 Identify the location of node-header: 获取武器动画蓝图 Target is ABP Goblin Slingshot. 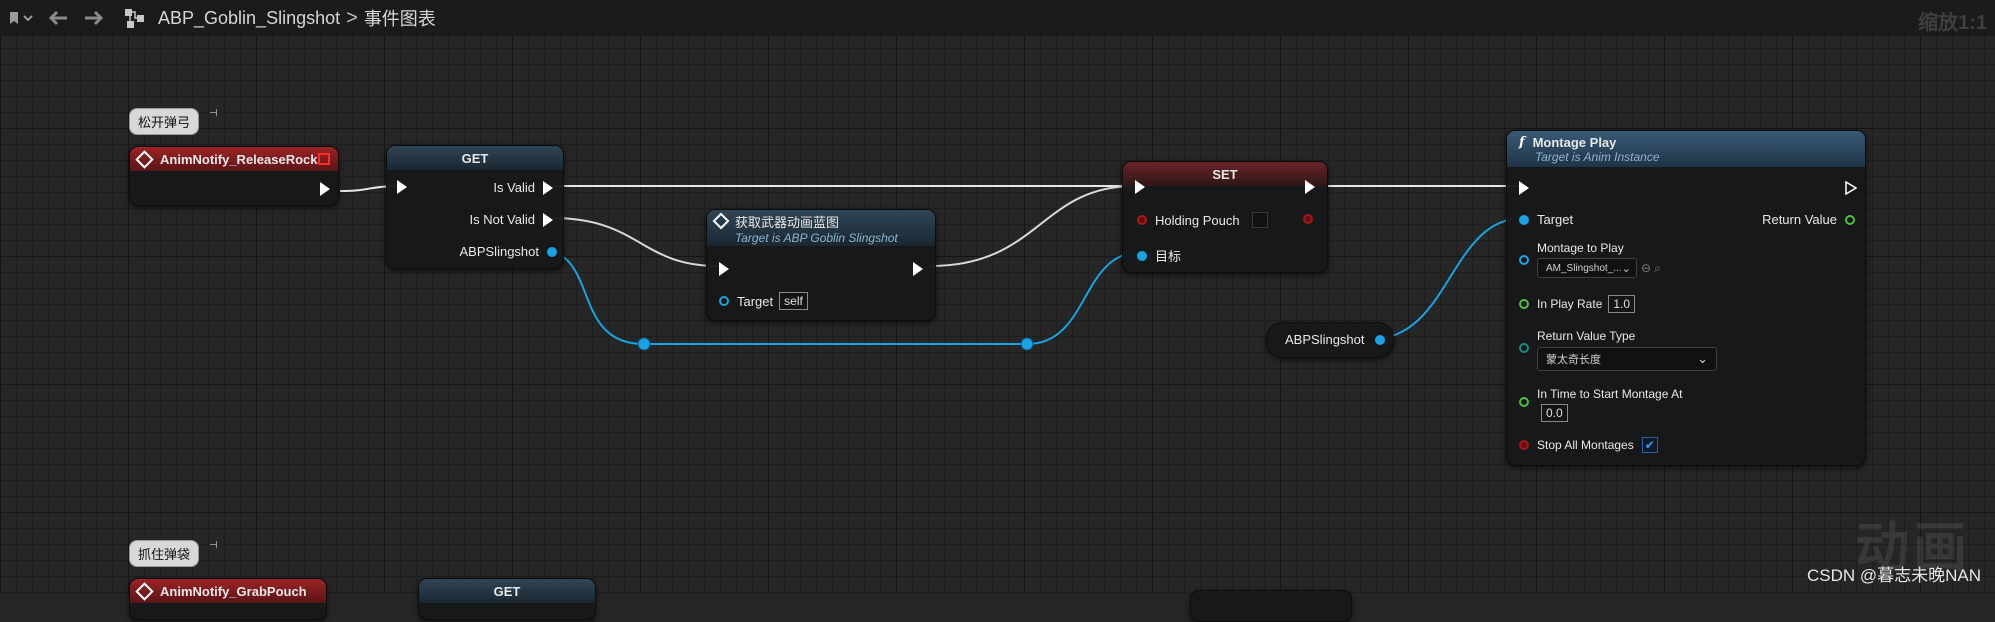
(821, 228).